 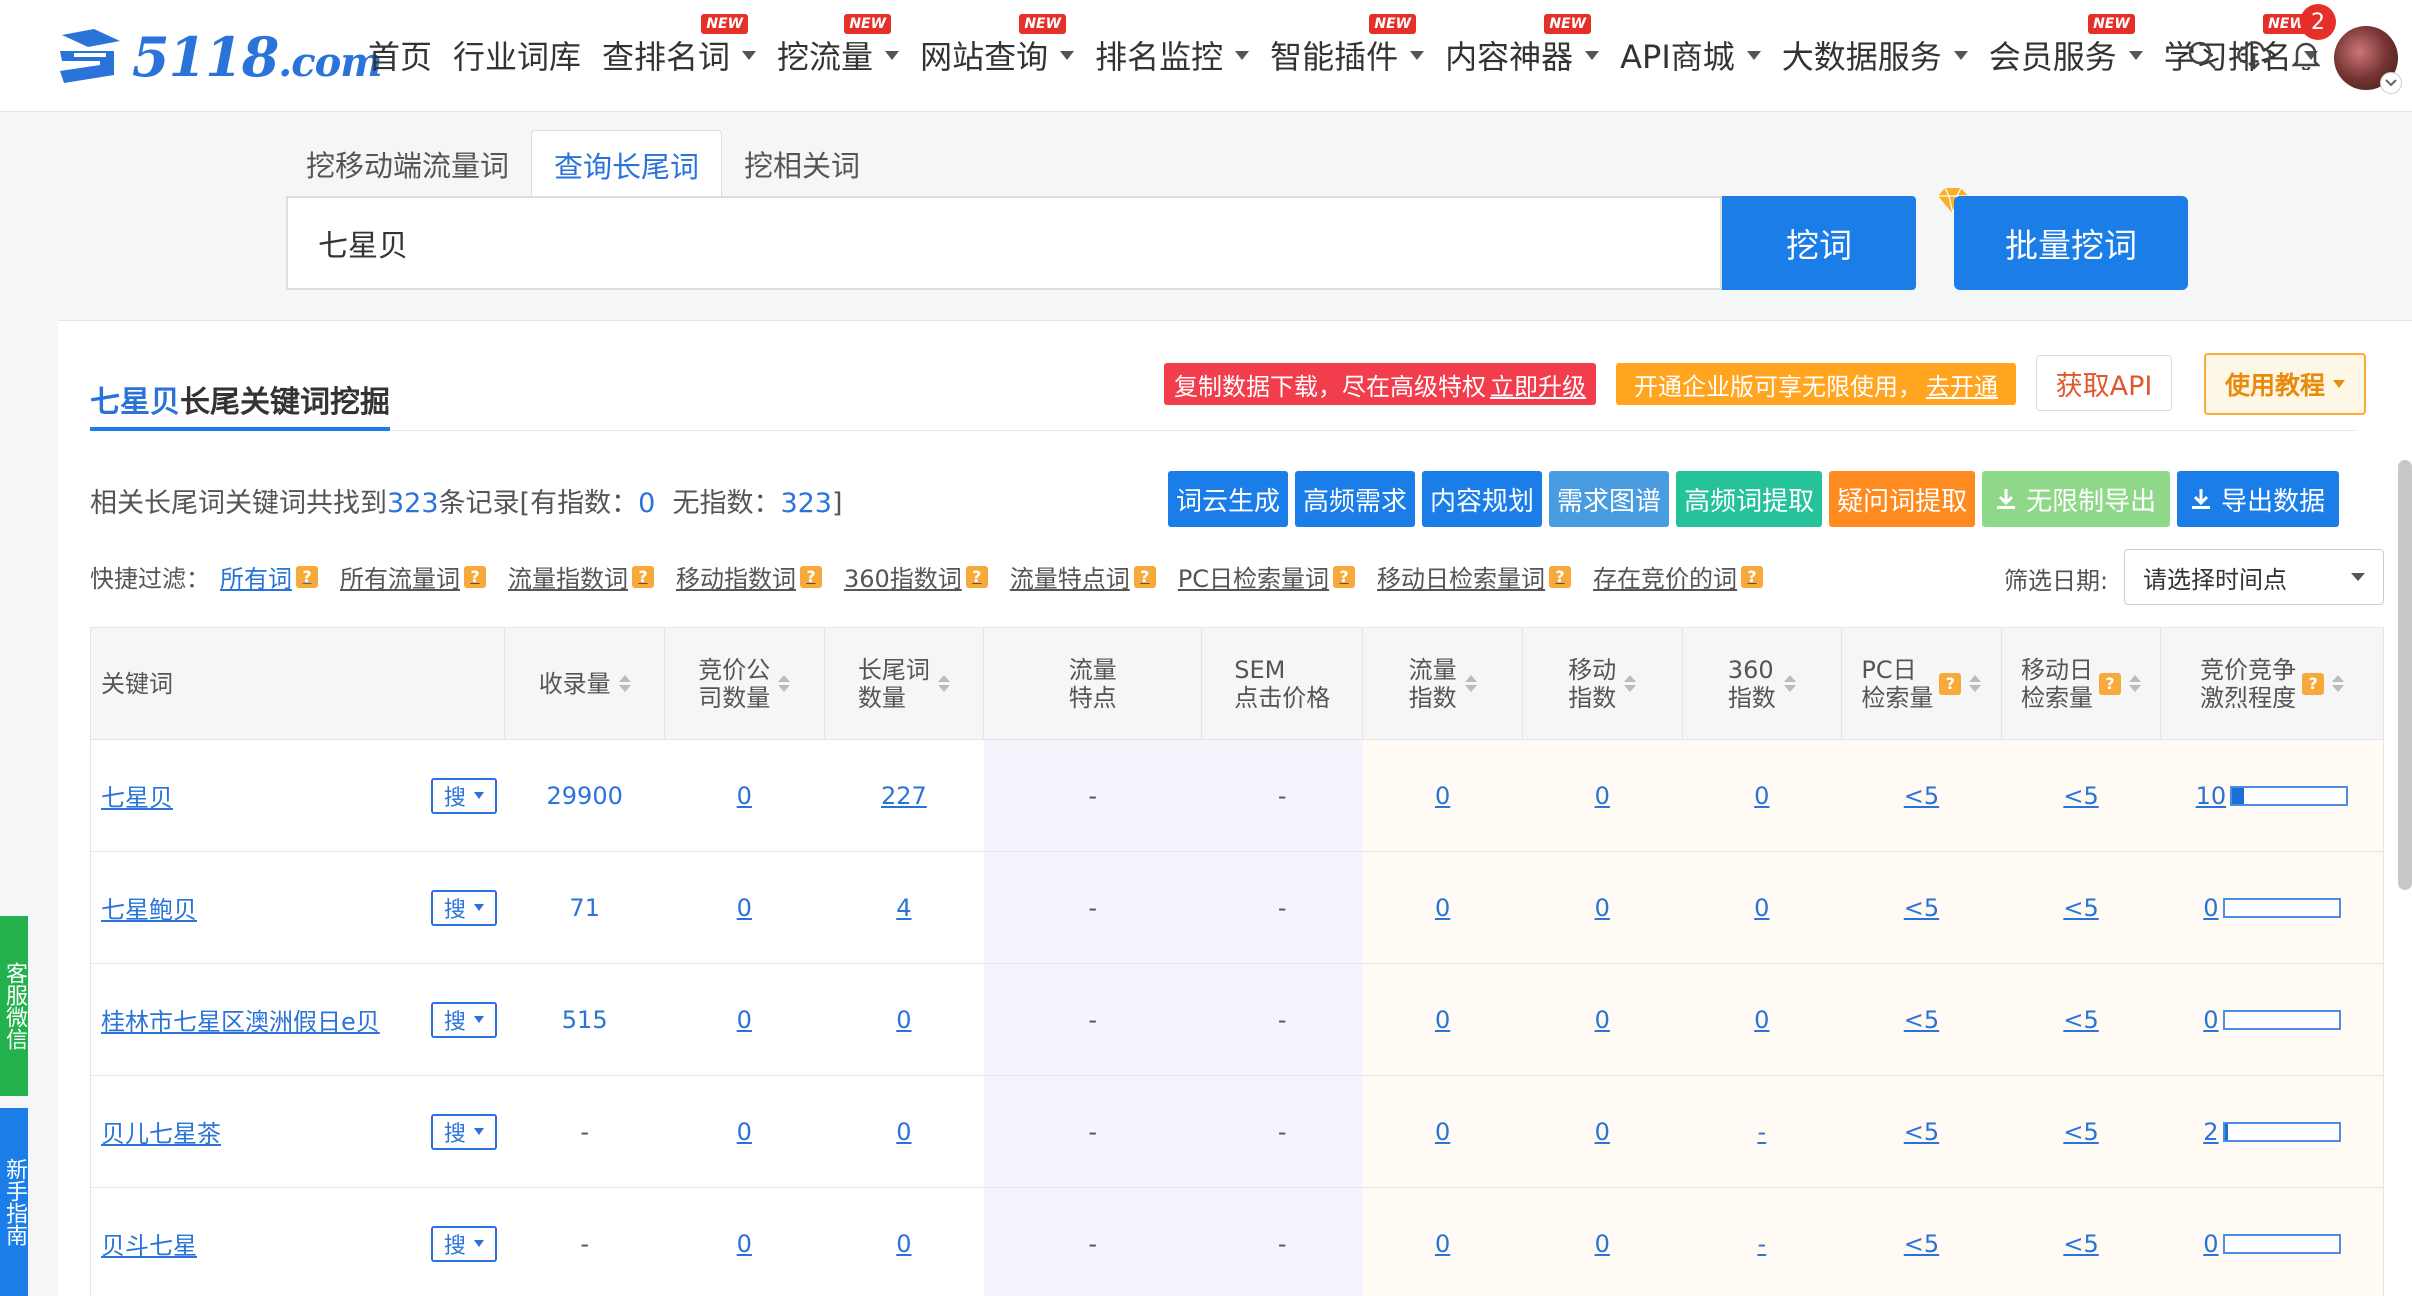 What do you see at coordinates (744, 683) in the screenshot?
I see `column-header: 竞价公 司数量` at bounding box center [744, 683].